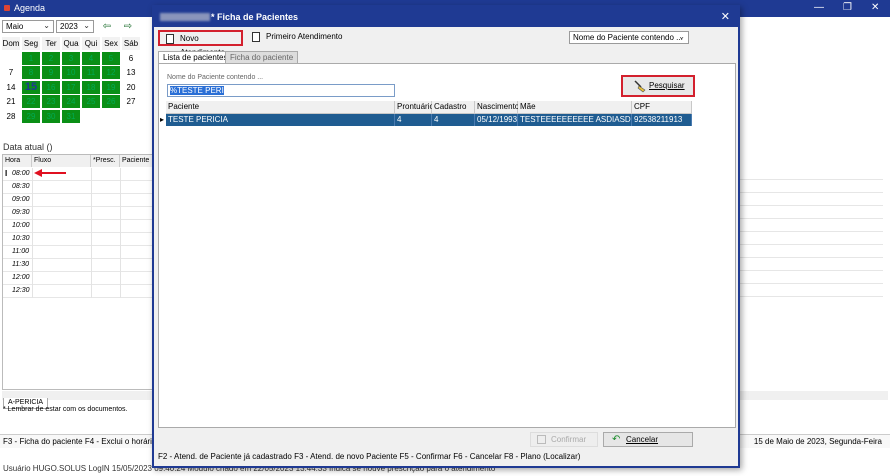  What do you see at coordinates (78, 239) in the screenshot?
I see `schedule-row: 10:30` at bounding box center [78, 239].